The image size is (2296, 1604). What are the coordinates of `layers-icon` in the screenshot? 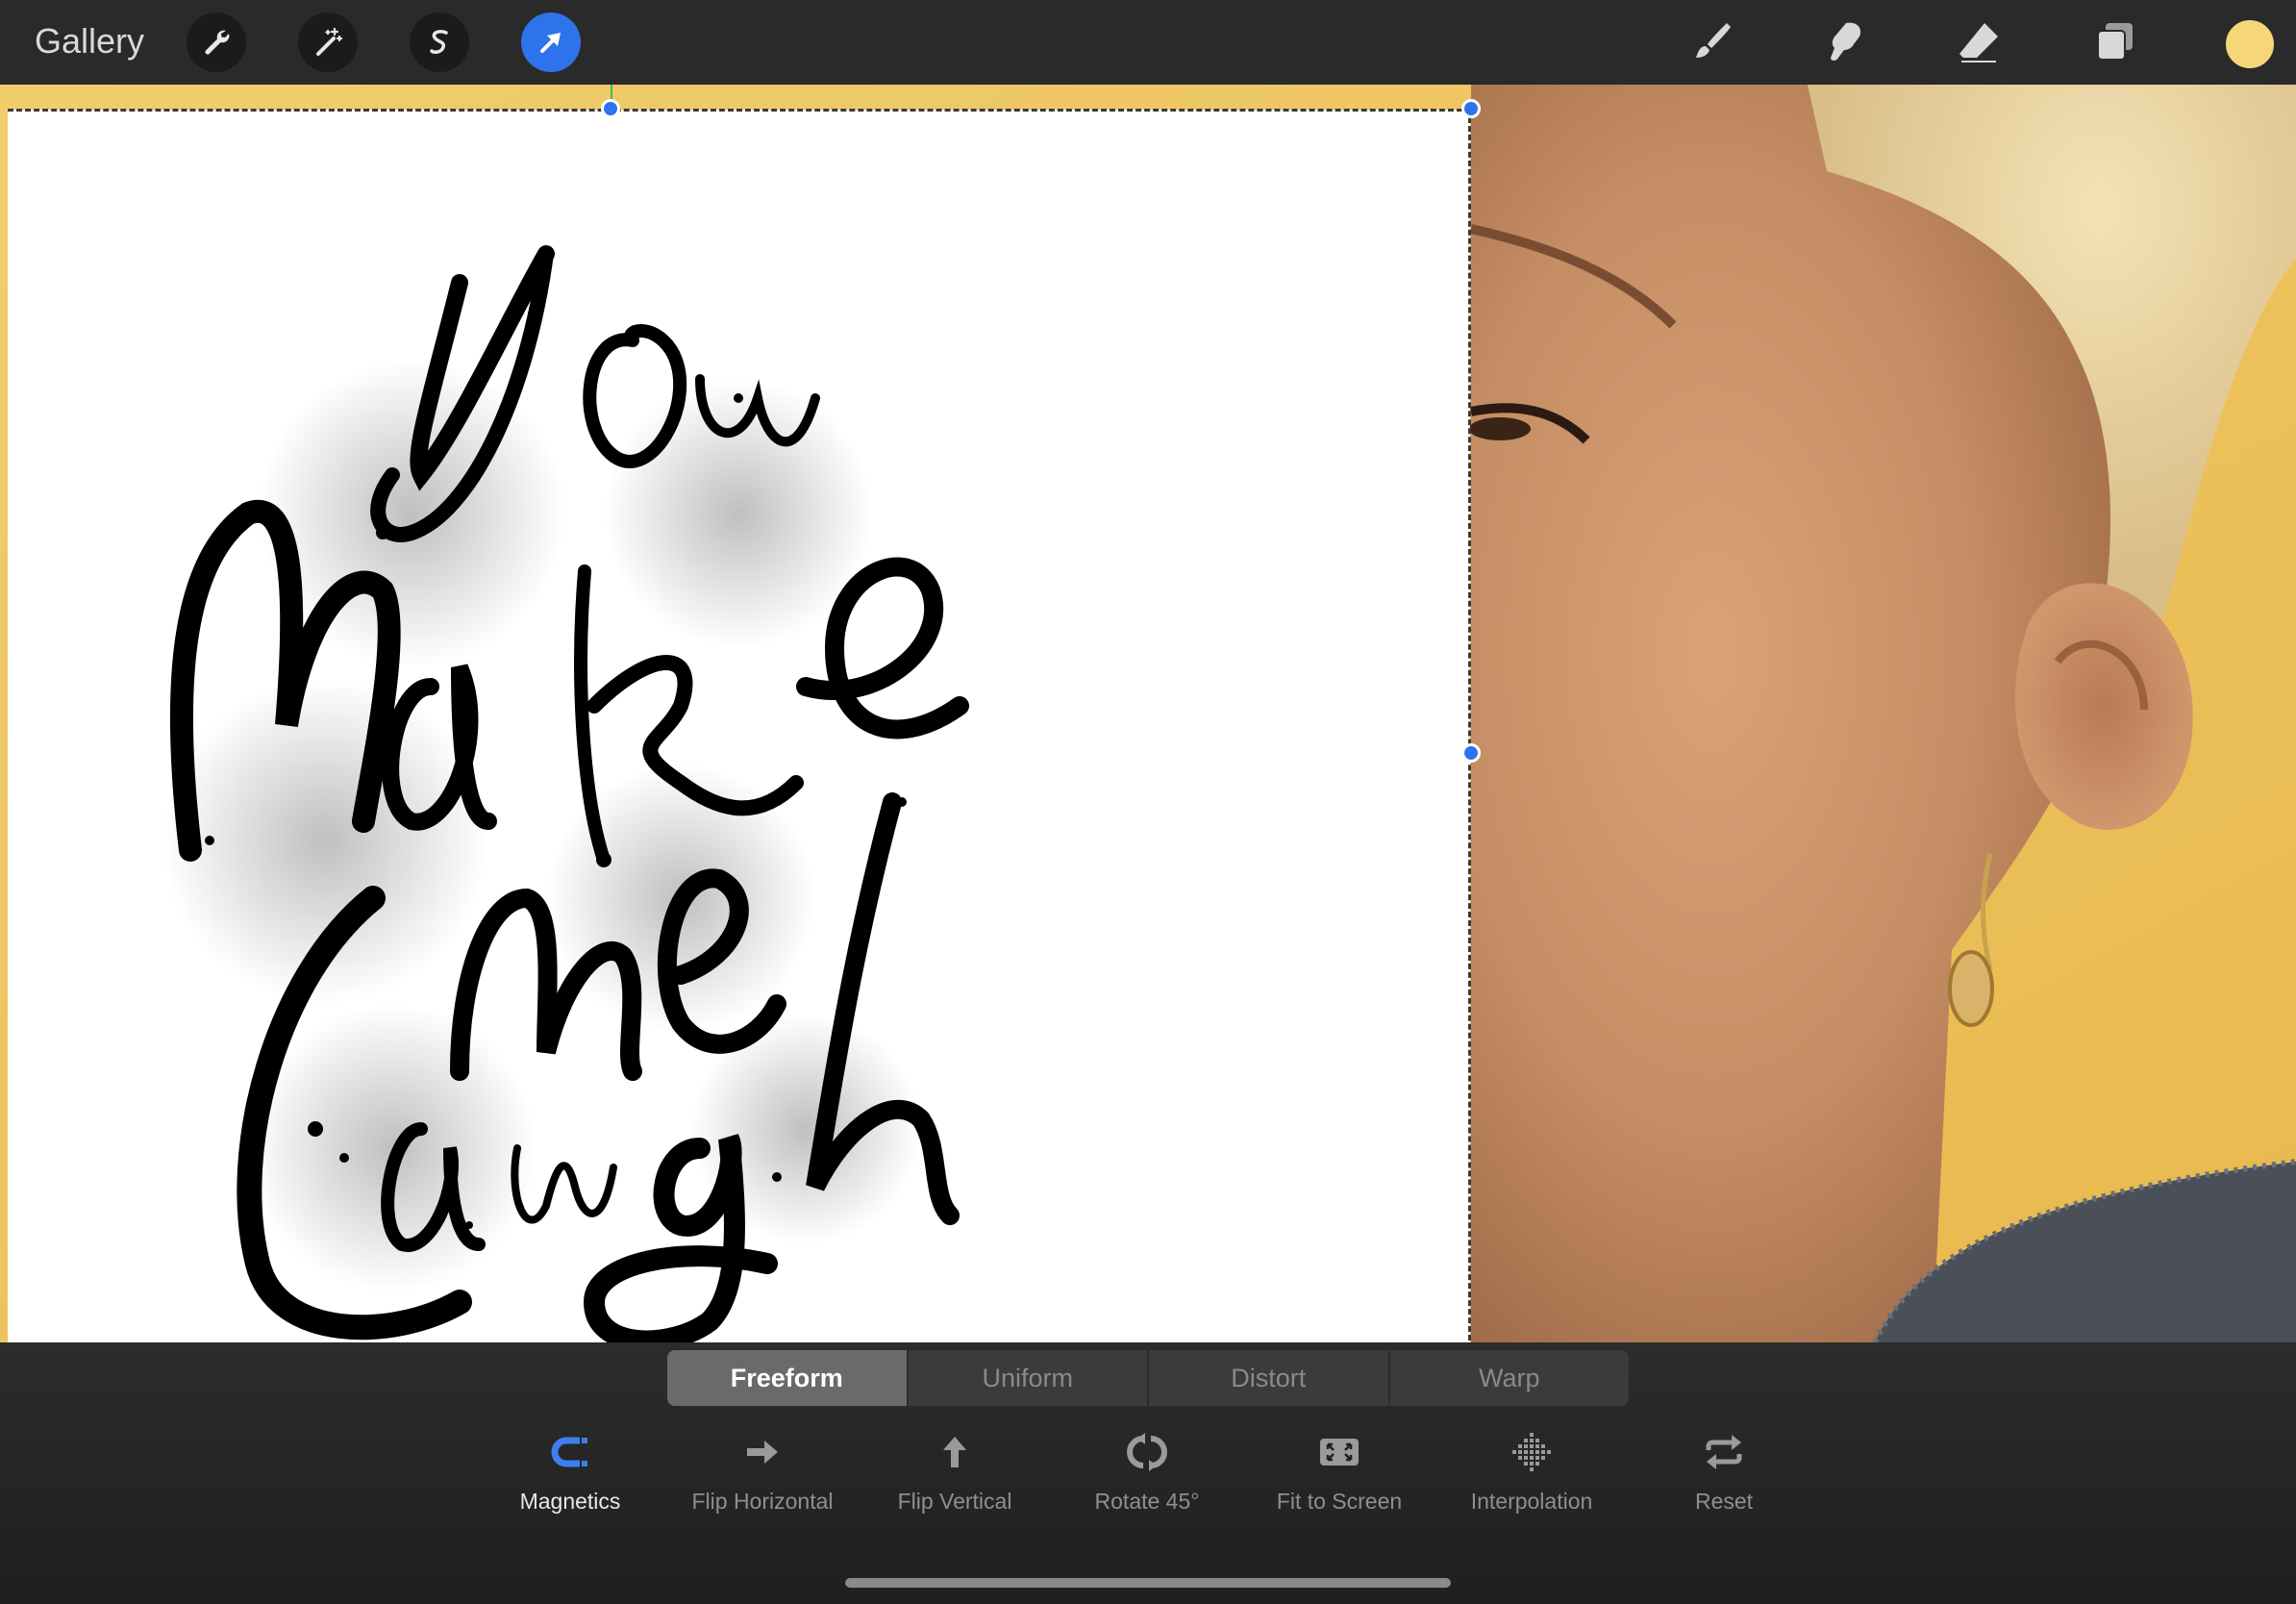 It's located at (2115, 42).